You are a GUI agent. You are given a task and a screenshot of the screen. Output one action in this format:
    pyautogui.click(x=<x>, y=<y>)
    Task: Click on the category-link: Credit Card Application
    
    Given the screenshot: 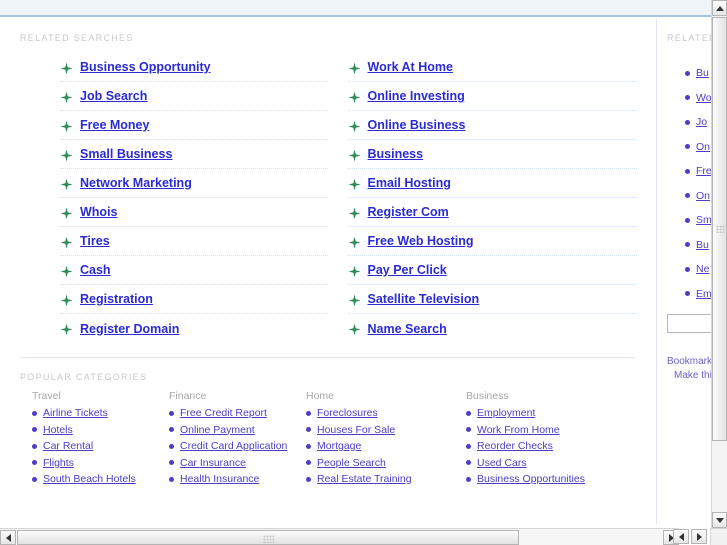 What is the action you would take?
    pyautogui.click(x=233, y=446)
    